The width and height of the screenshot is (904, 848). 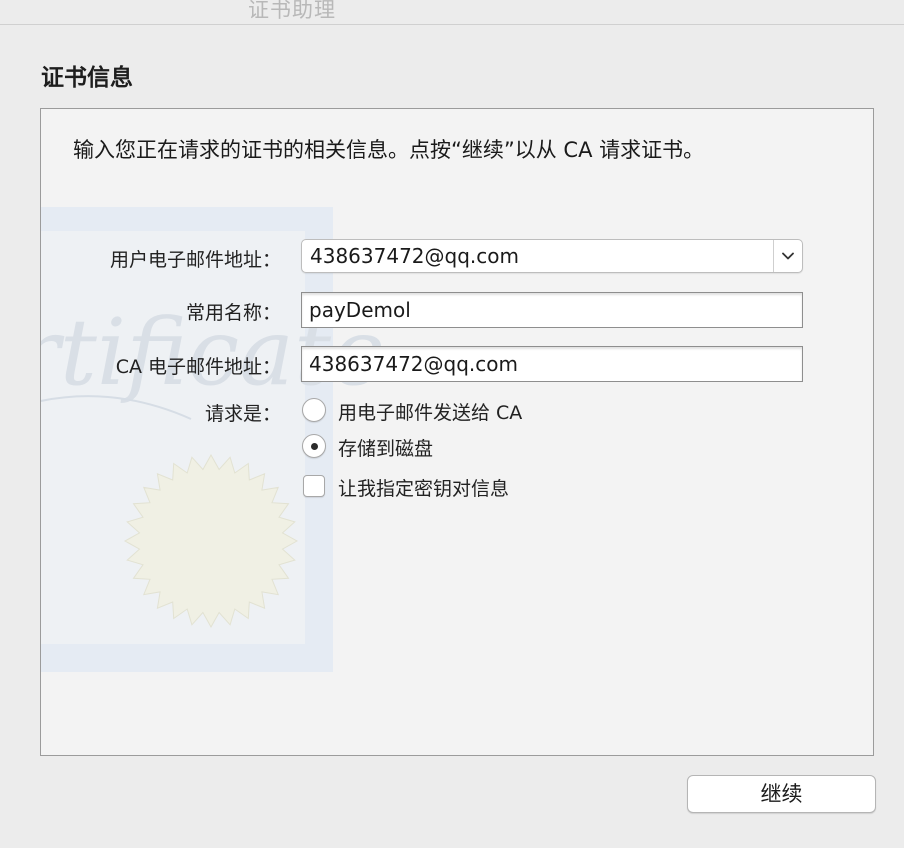 I want to click on ca-email-field: 438637472@qq.com, so click(x=552, y=364).